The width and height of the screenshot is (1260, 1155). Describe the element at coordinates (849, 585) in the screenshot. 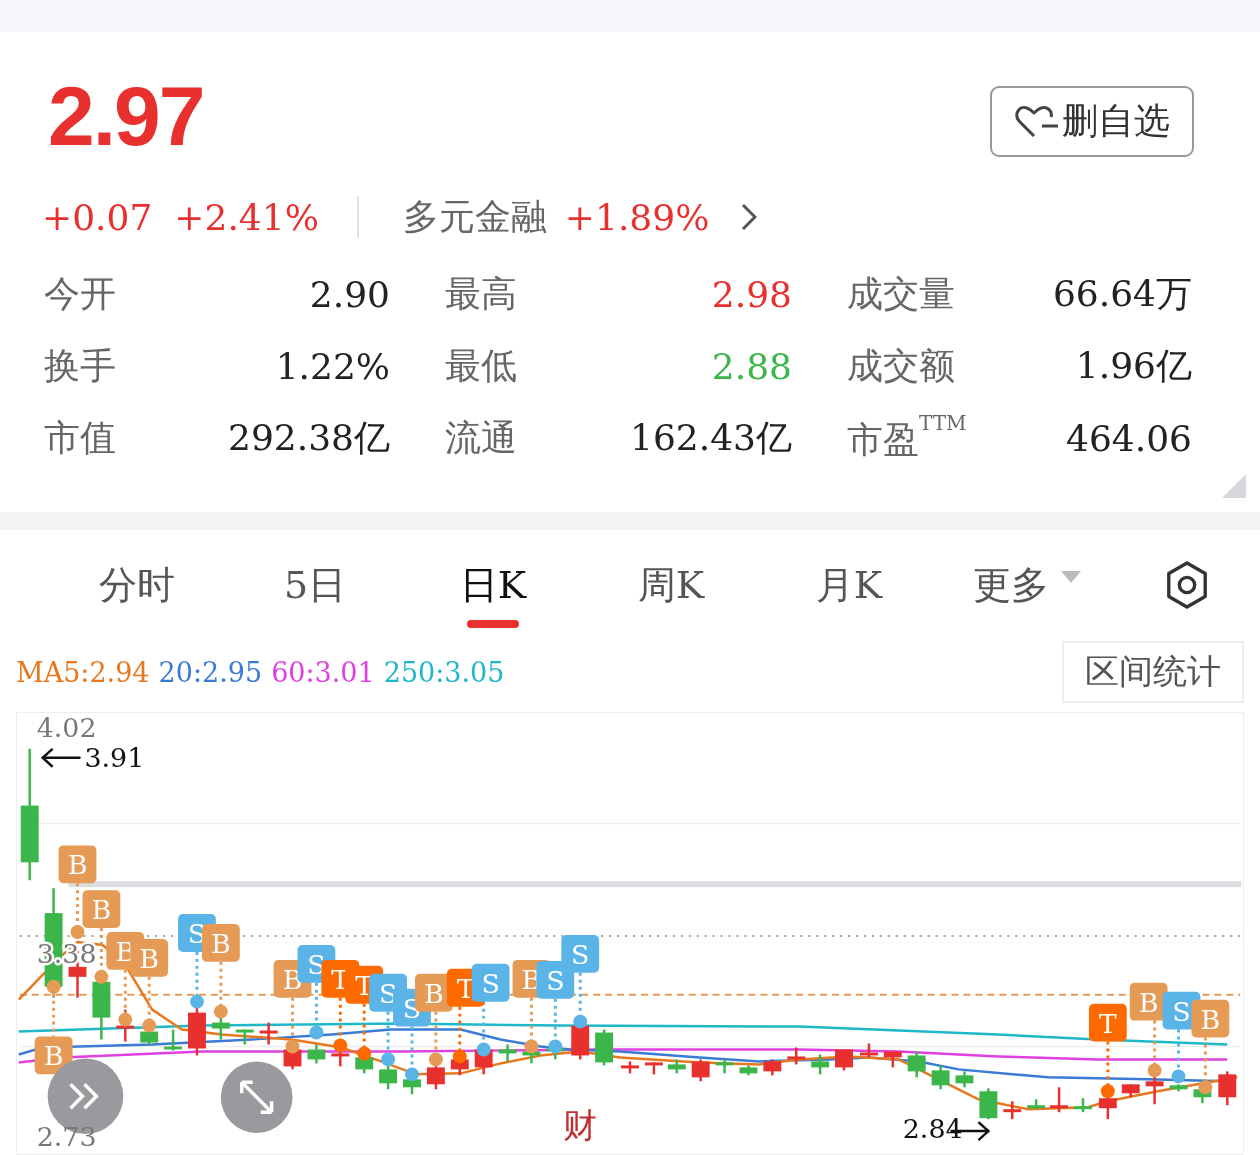

I see `chart-tab: 月K` at that location.